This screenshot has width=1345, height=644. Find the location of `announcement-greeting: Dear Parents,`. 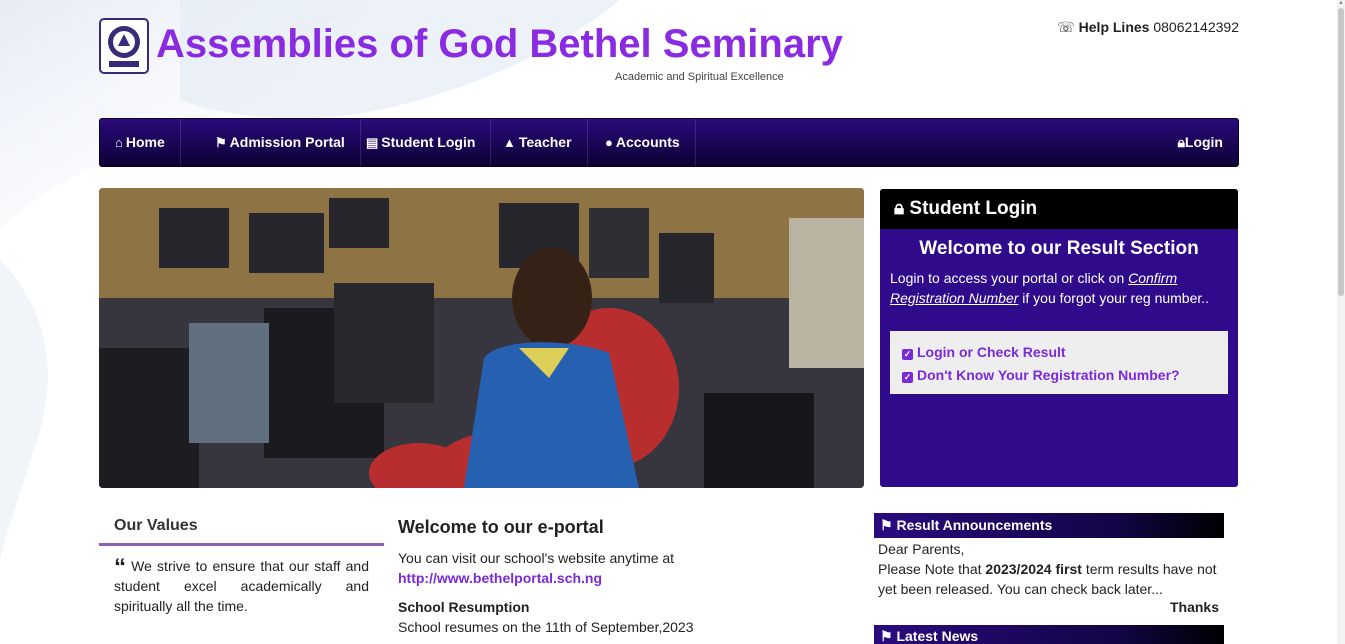

announcement-greeting: Dear Parents, is located at coordinates (921, 549).